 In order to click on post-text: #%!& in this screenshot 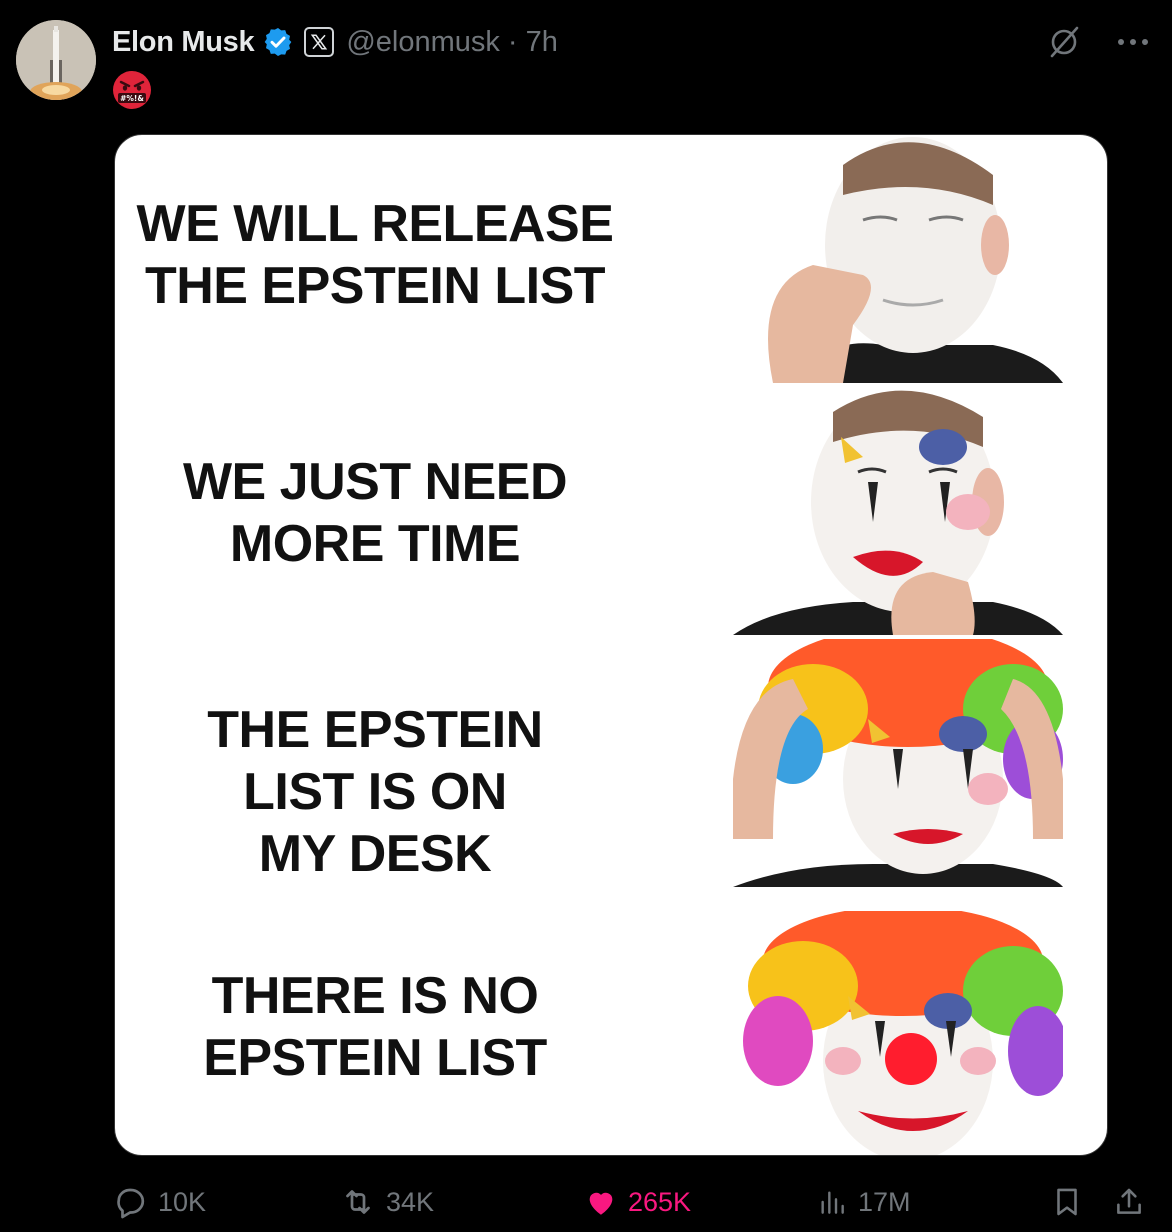, I will do `click(132, 92)`.